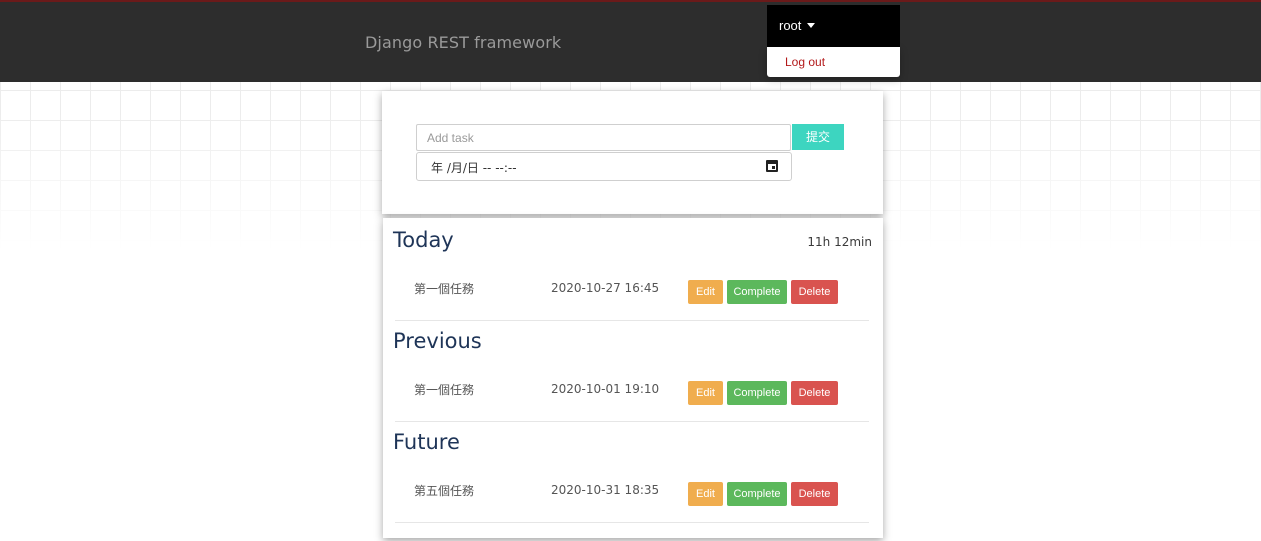  Describe the element at coordinates (833, 26) in the screenshot. I see `user-menu-toggle: root` at that location.